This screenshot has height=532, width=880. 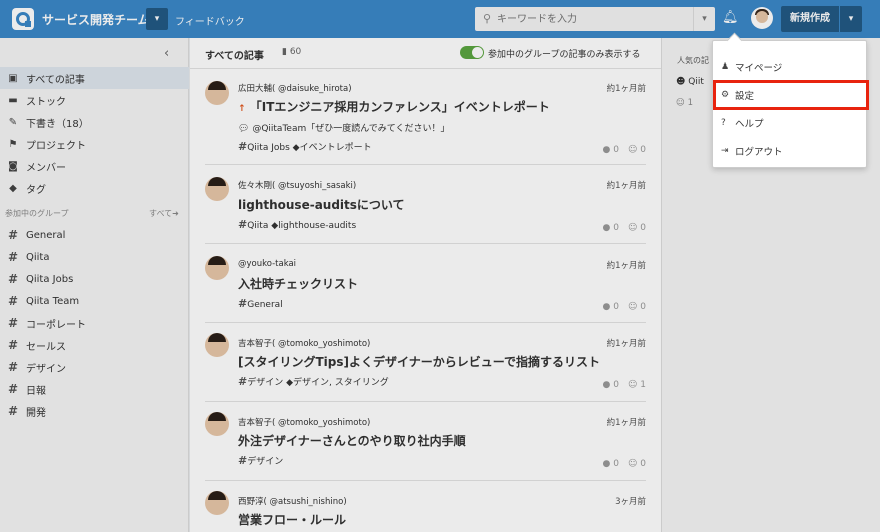 I want to click on sidebar-item-label: タグ, so click(x=36, y=190).